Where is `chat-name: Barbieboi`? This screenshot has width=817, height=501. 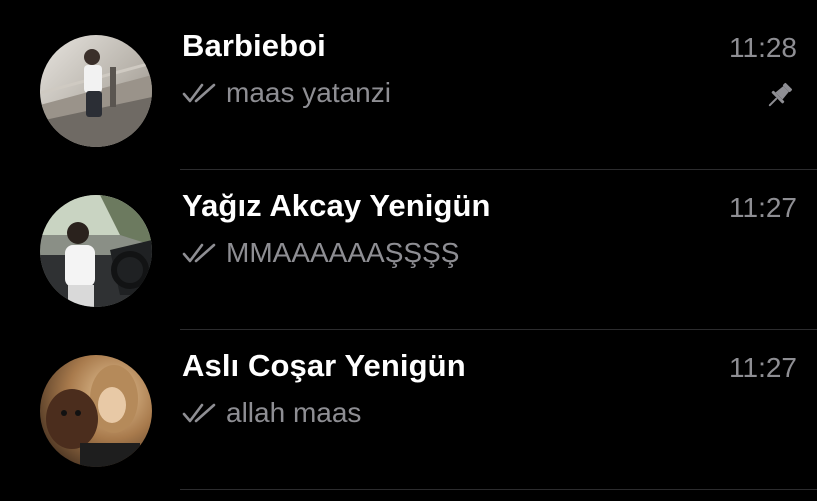 chat-name: Barbieboi is located at coordinates (254, 45).